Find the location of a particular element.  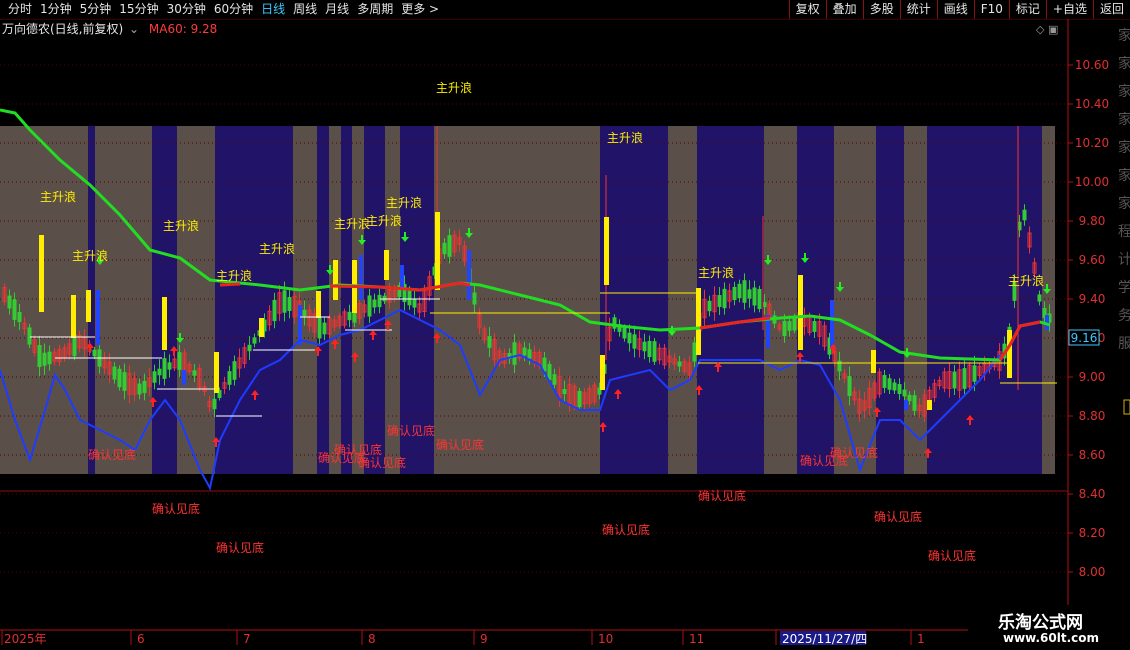

tab-period-9: 多周期 is located at coordinates (375, 10).